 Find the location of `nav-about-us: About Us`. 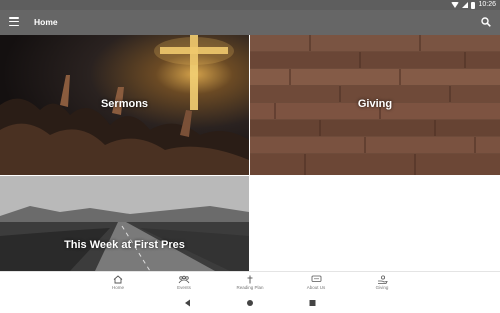

nav-about-us: About Us is located at coordinates (316, 282).